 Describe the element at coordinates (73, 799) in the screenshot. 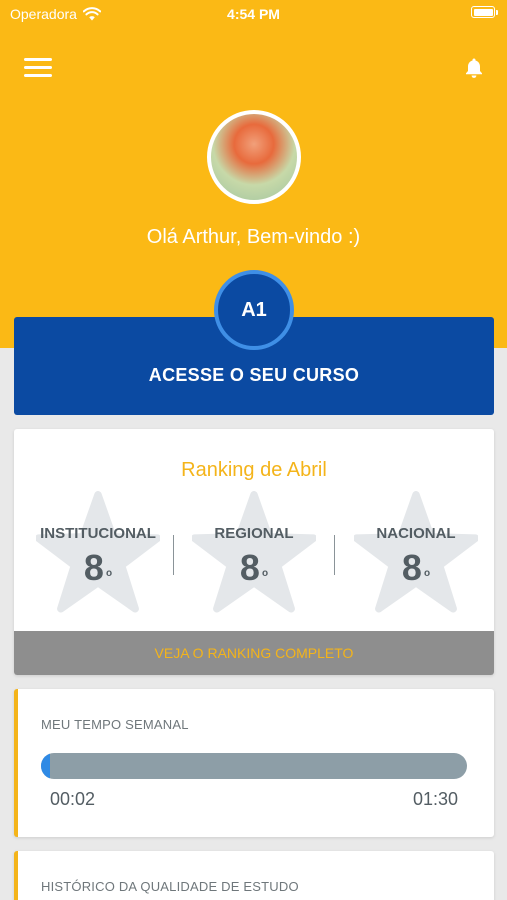

I see `weekly-time-current: 00:02` at that location.